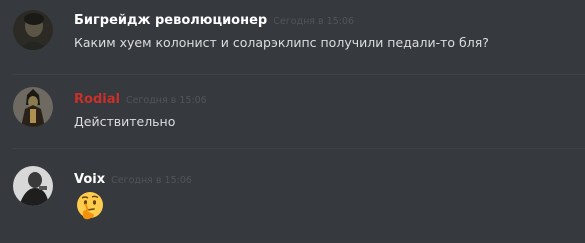 The image size is (585, 243). I want to click on thinking-face-emoji-icon, so click(91, 206).